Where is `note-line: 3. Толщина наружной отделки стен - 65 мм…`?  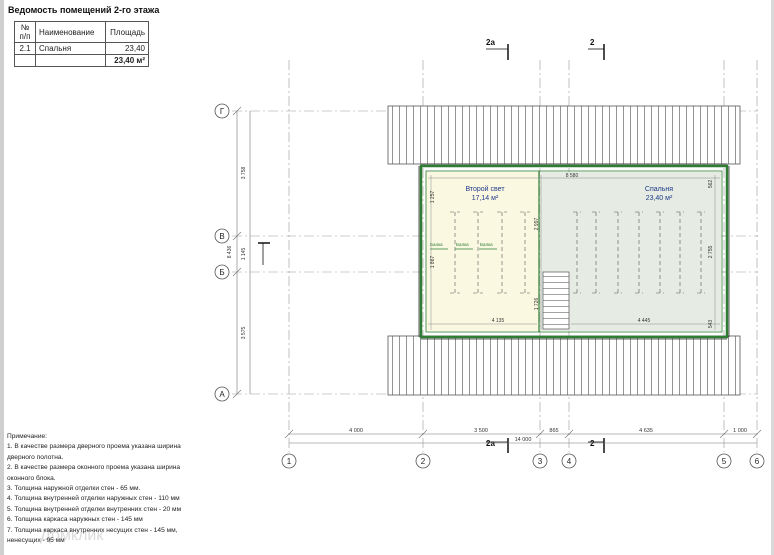 note-line: 3. Толщина наружной отделки стен - 65 мм… is located at coordinates (74, 489).